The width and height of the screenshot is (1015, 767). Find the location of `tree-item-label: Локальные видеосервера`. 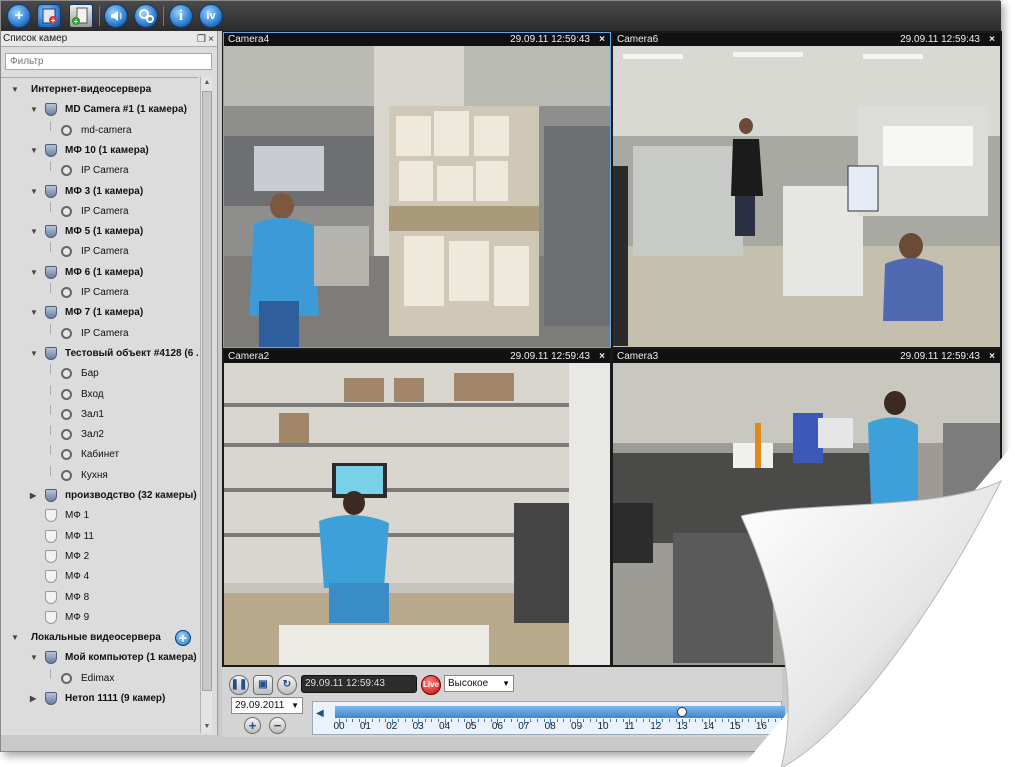

tree-item-label: Локальные видеосервера is located at coordinates (96, 638).